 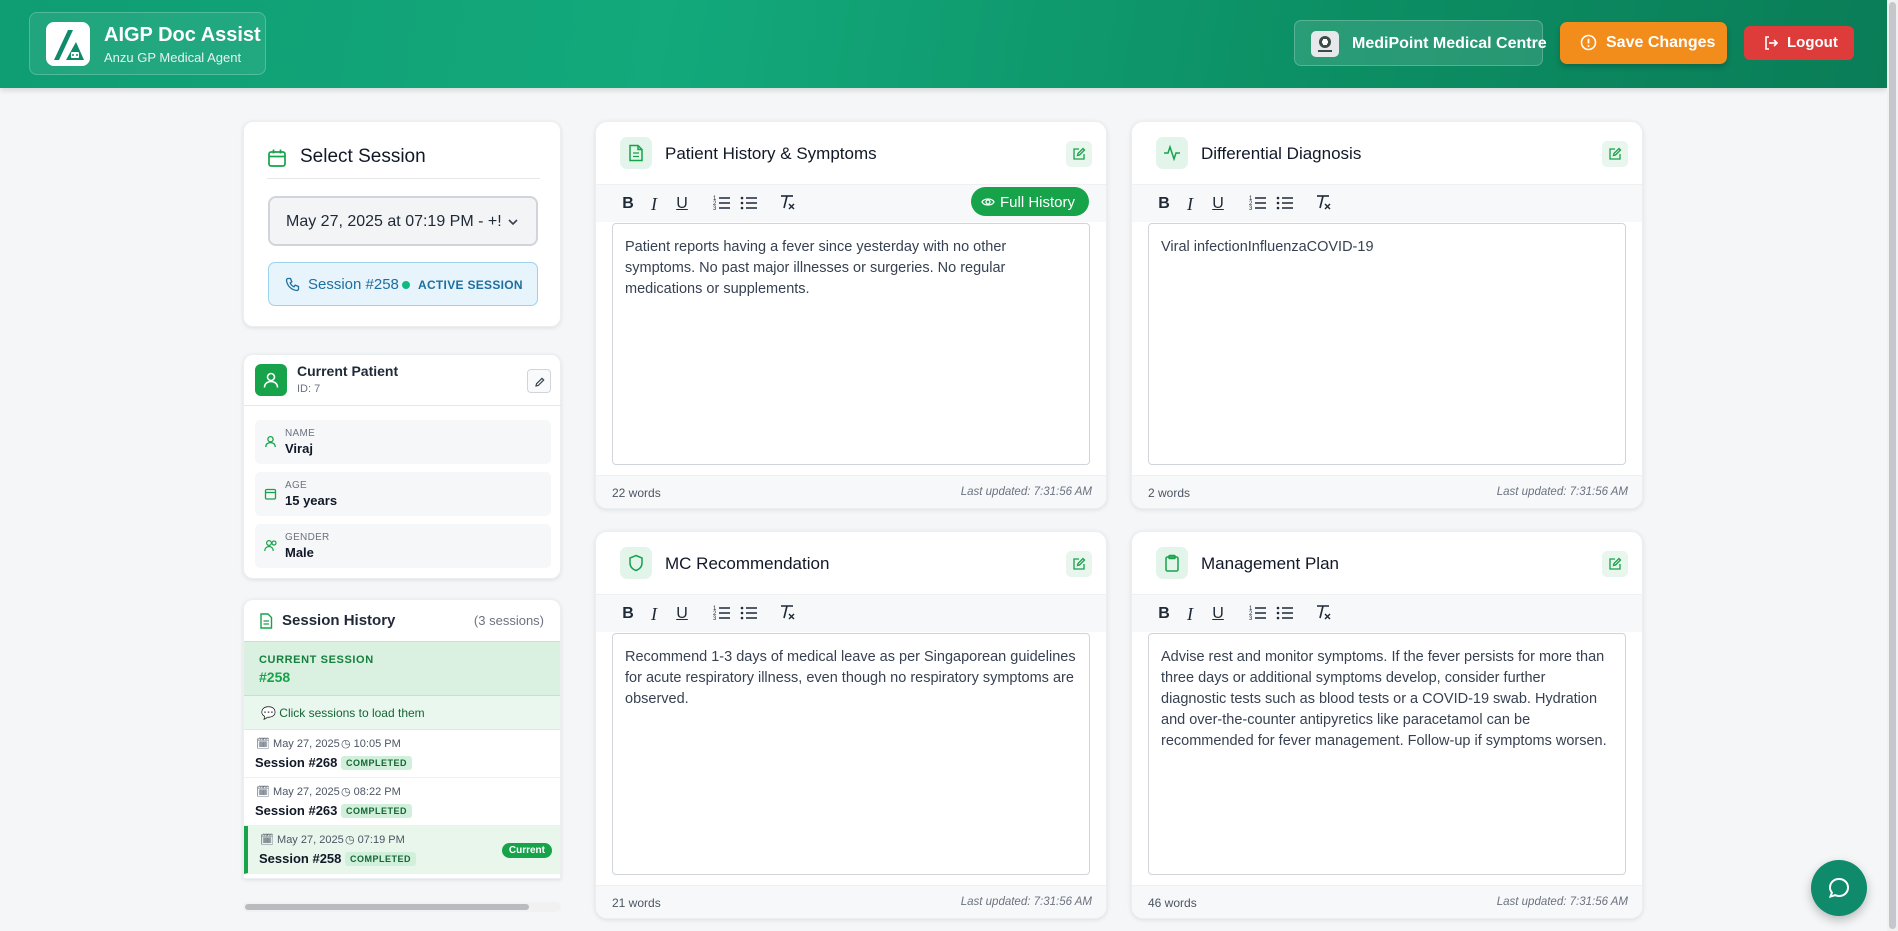 I want to click on sidebar-horizontal-scrollbar, so click(x=402, y=907).